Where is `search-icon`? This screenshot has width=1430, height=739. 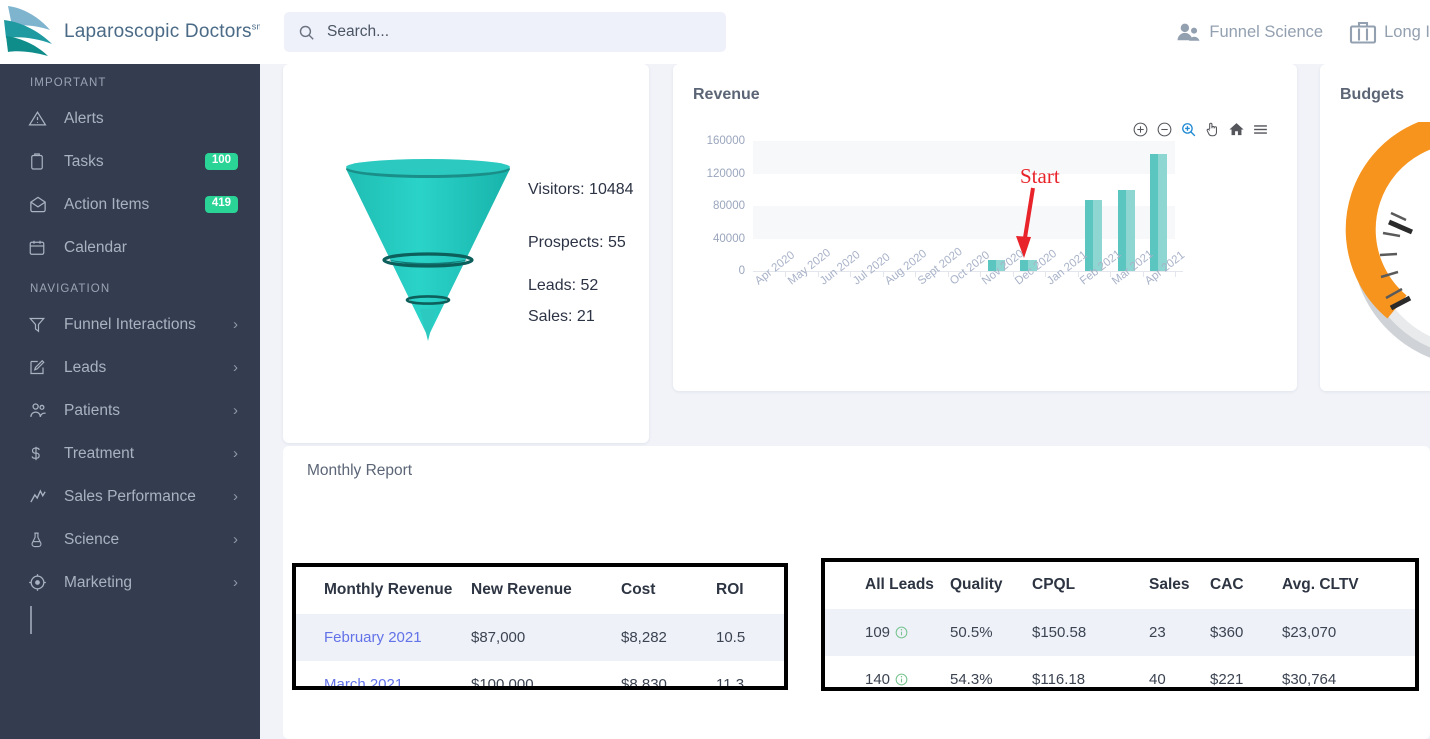 search-icon is located at coordinates (306, 32).